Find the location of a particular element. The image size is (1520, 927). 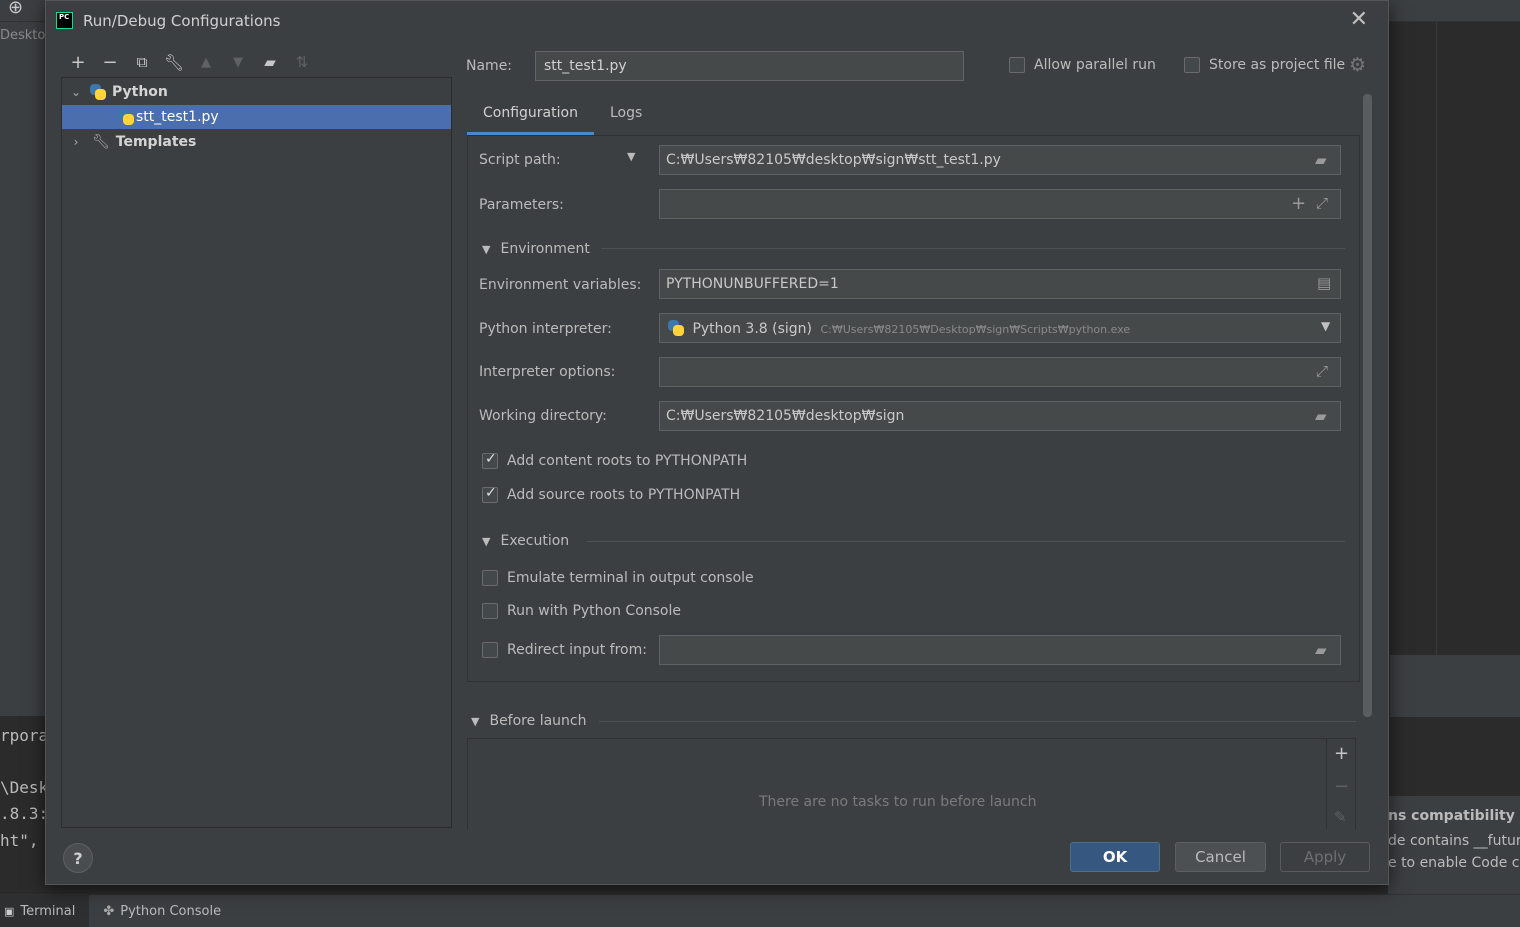

target-icon: ⊕ is located at coordinates (15, 9).